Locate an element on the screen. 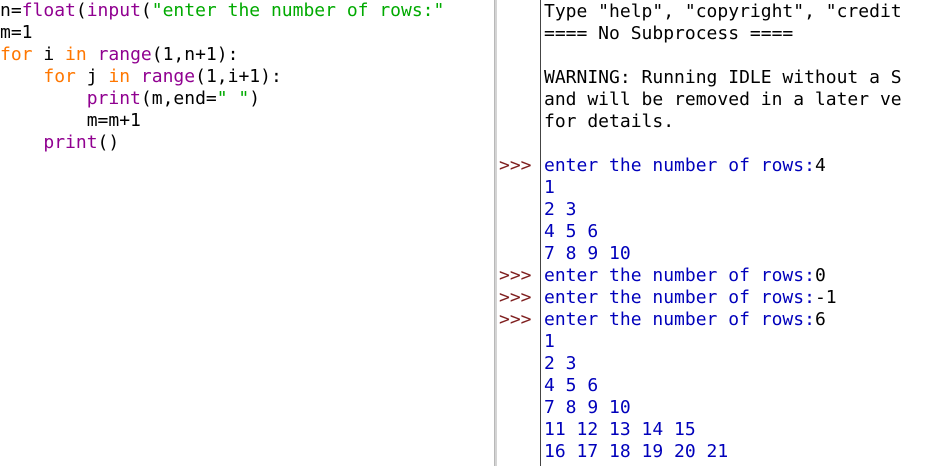 The width and height of the screenshot is (937, 466). shell-output-line: for details. is located at coordinates (609, 122).